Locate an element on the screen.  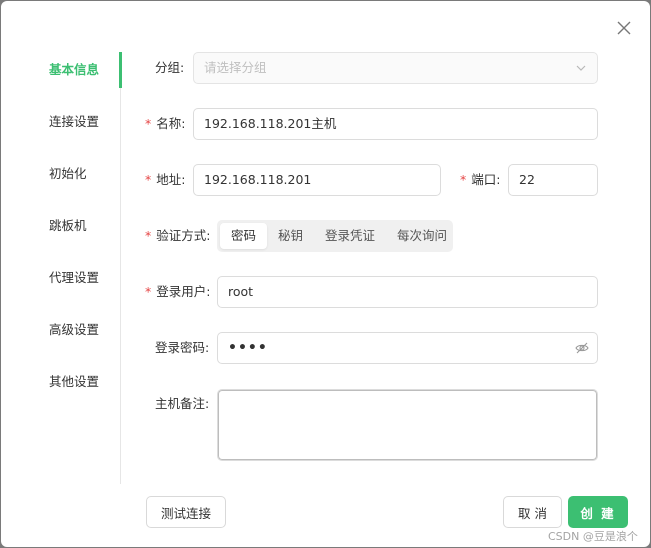
chevron-down-icon is located at coordinates (581, 68).